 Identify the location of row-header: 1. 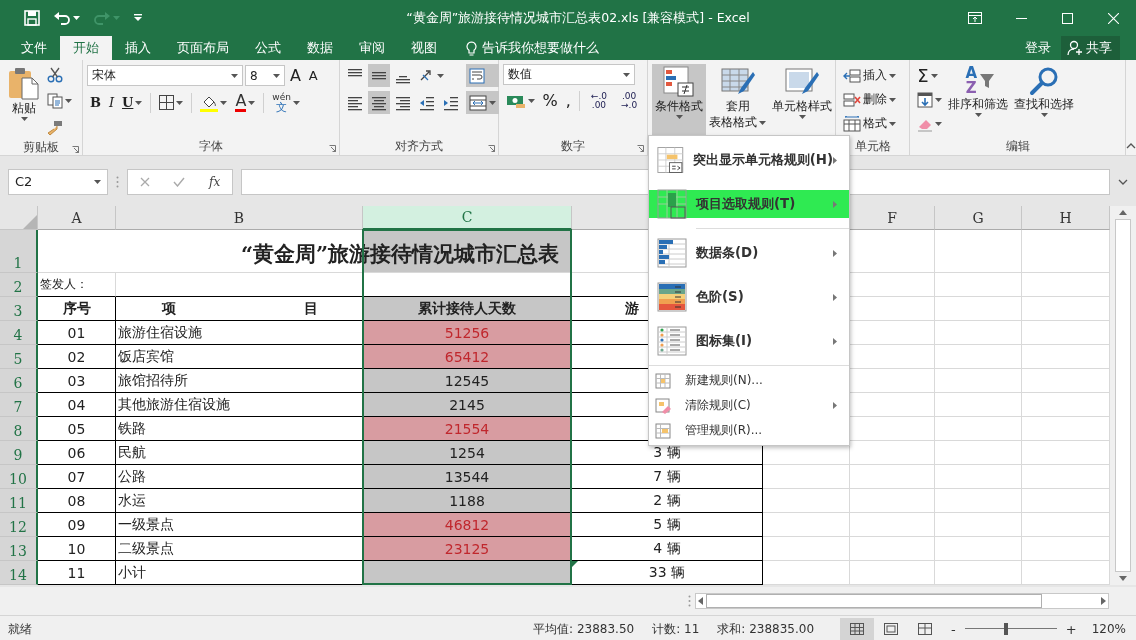
(19, 251).